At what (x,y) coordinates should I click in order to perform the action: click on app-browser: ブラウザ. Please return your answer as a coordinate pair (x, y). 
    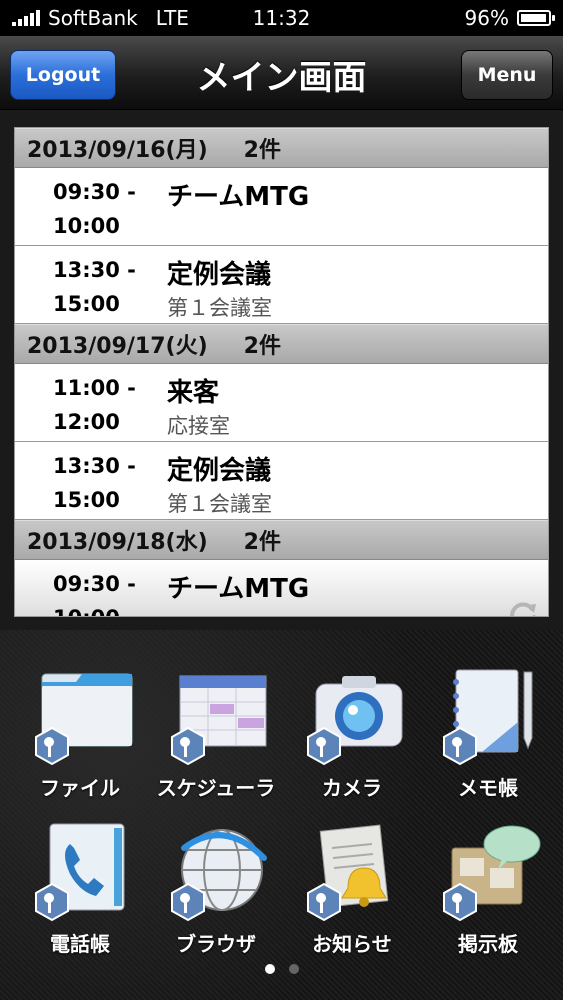
    Looking at the image, I should click on (216, 893).